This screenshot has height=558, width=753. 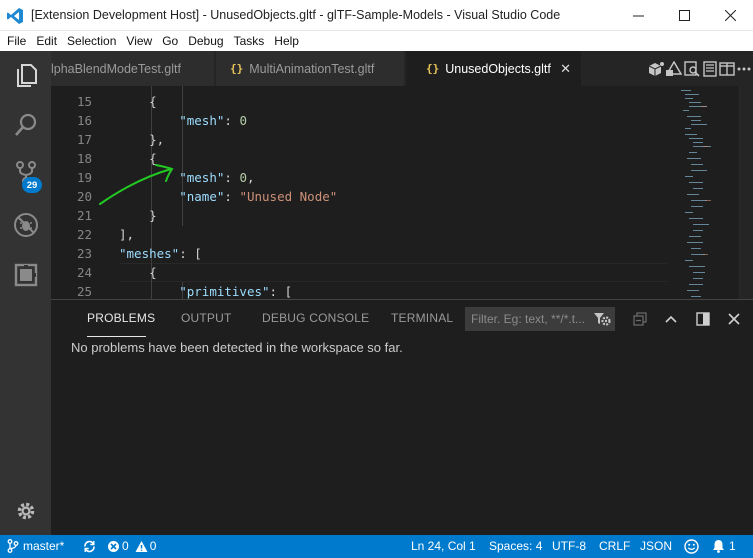 I want to click on line-number: 15, so click(x=84, y=101).